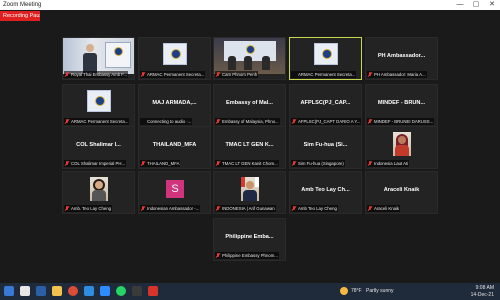  I want to click on participant-label: INDONESIA | Arif Gunawan, so click(245, 208).